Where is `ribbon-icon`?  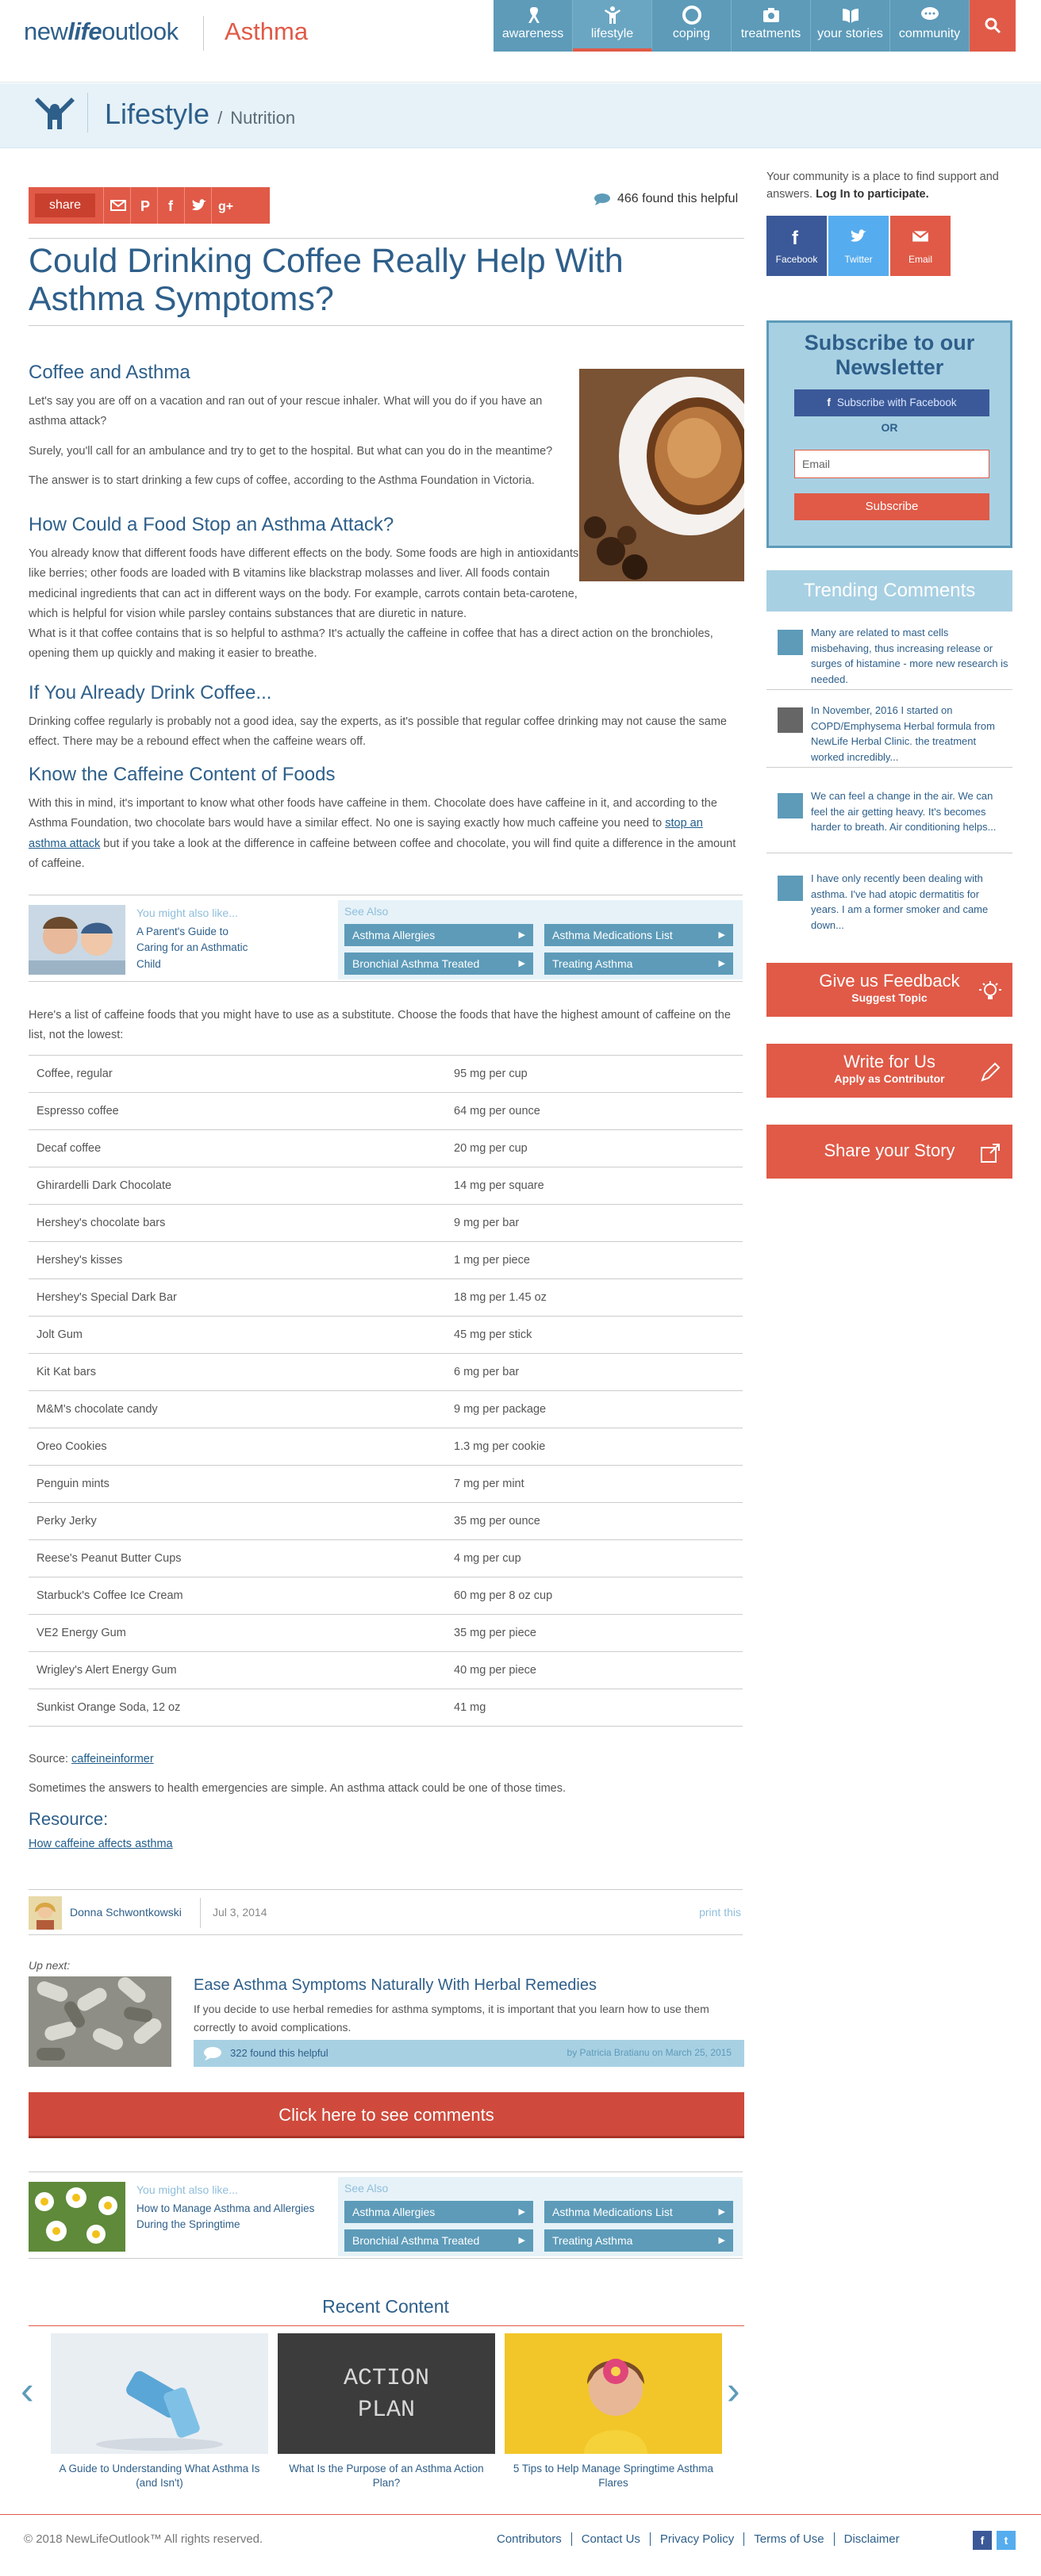 ribbon-icon is located at coordinates (534, 15).